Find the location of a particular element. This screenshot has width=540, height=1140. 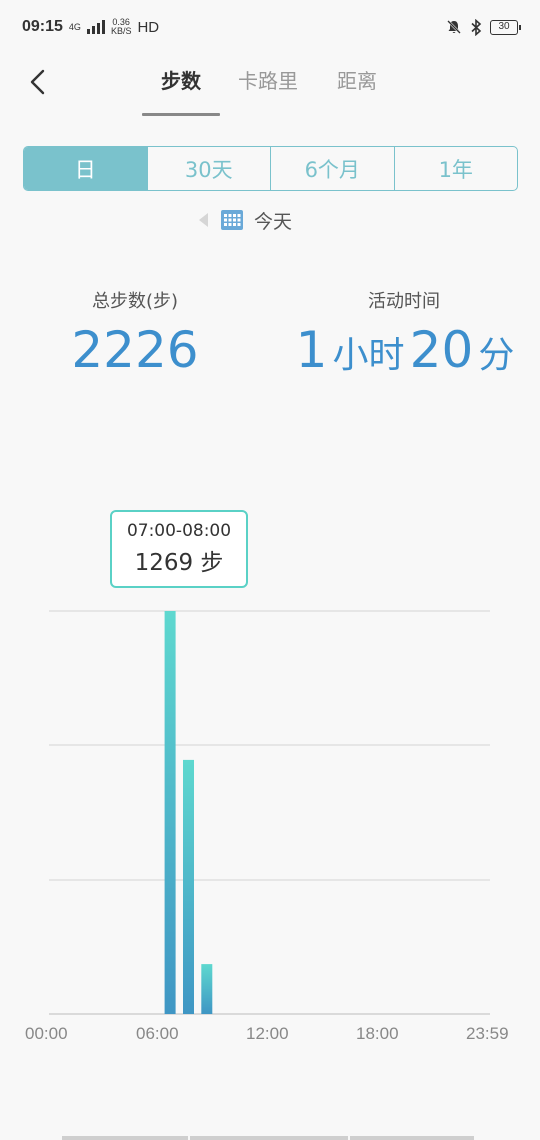

period-day-button: 日 is located at coordinates (86, 168).